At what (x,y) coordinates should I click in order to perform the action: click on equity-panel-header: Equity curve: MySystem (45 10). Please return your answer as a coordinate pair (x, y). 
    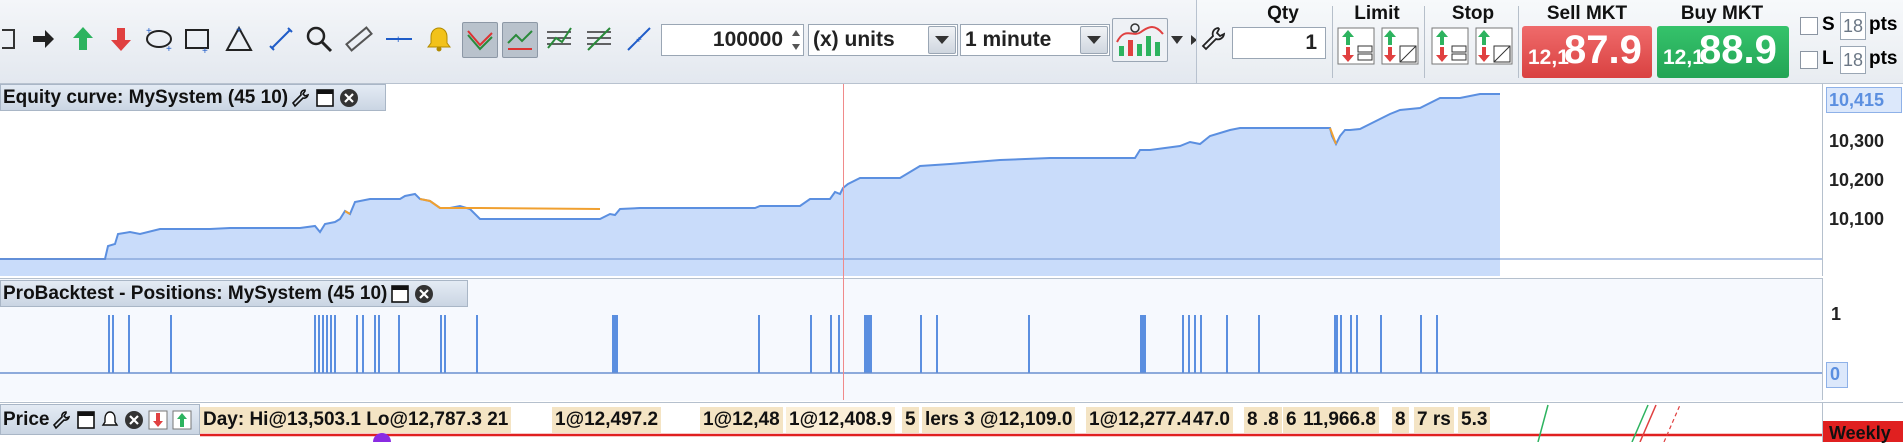
    Looking at the image, I should click on (193, 97).